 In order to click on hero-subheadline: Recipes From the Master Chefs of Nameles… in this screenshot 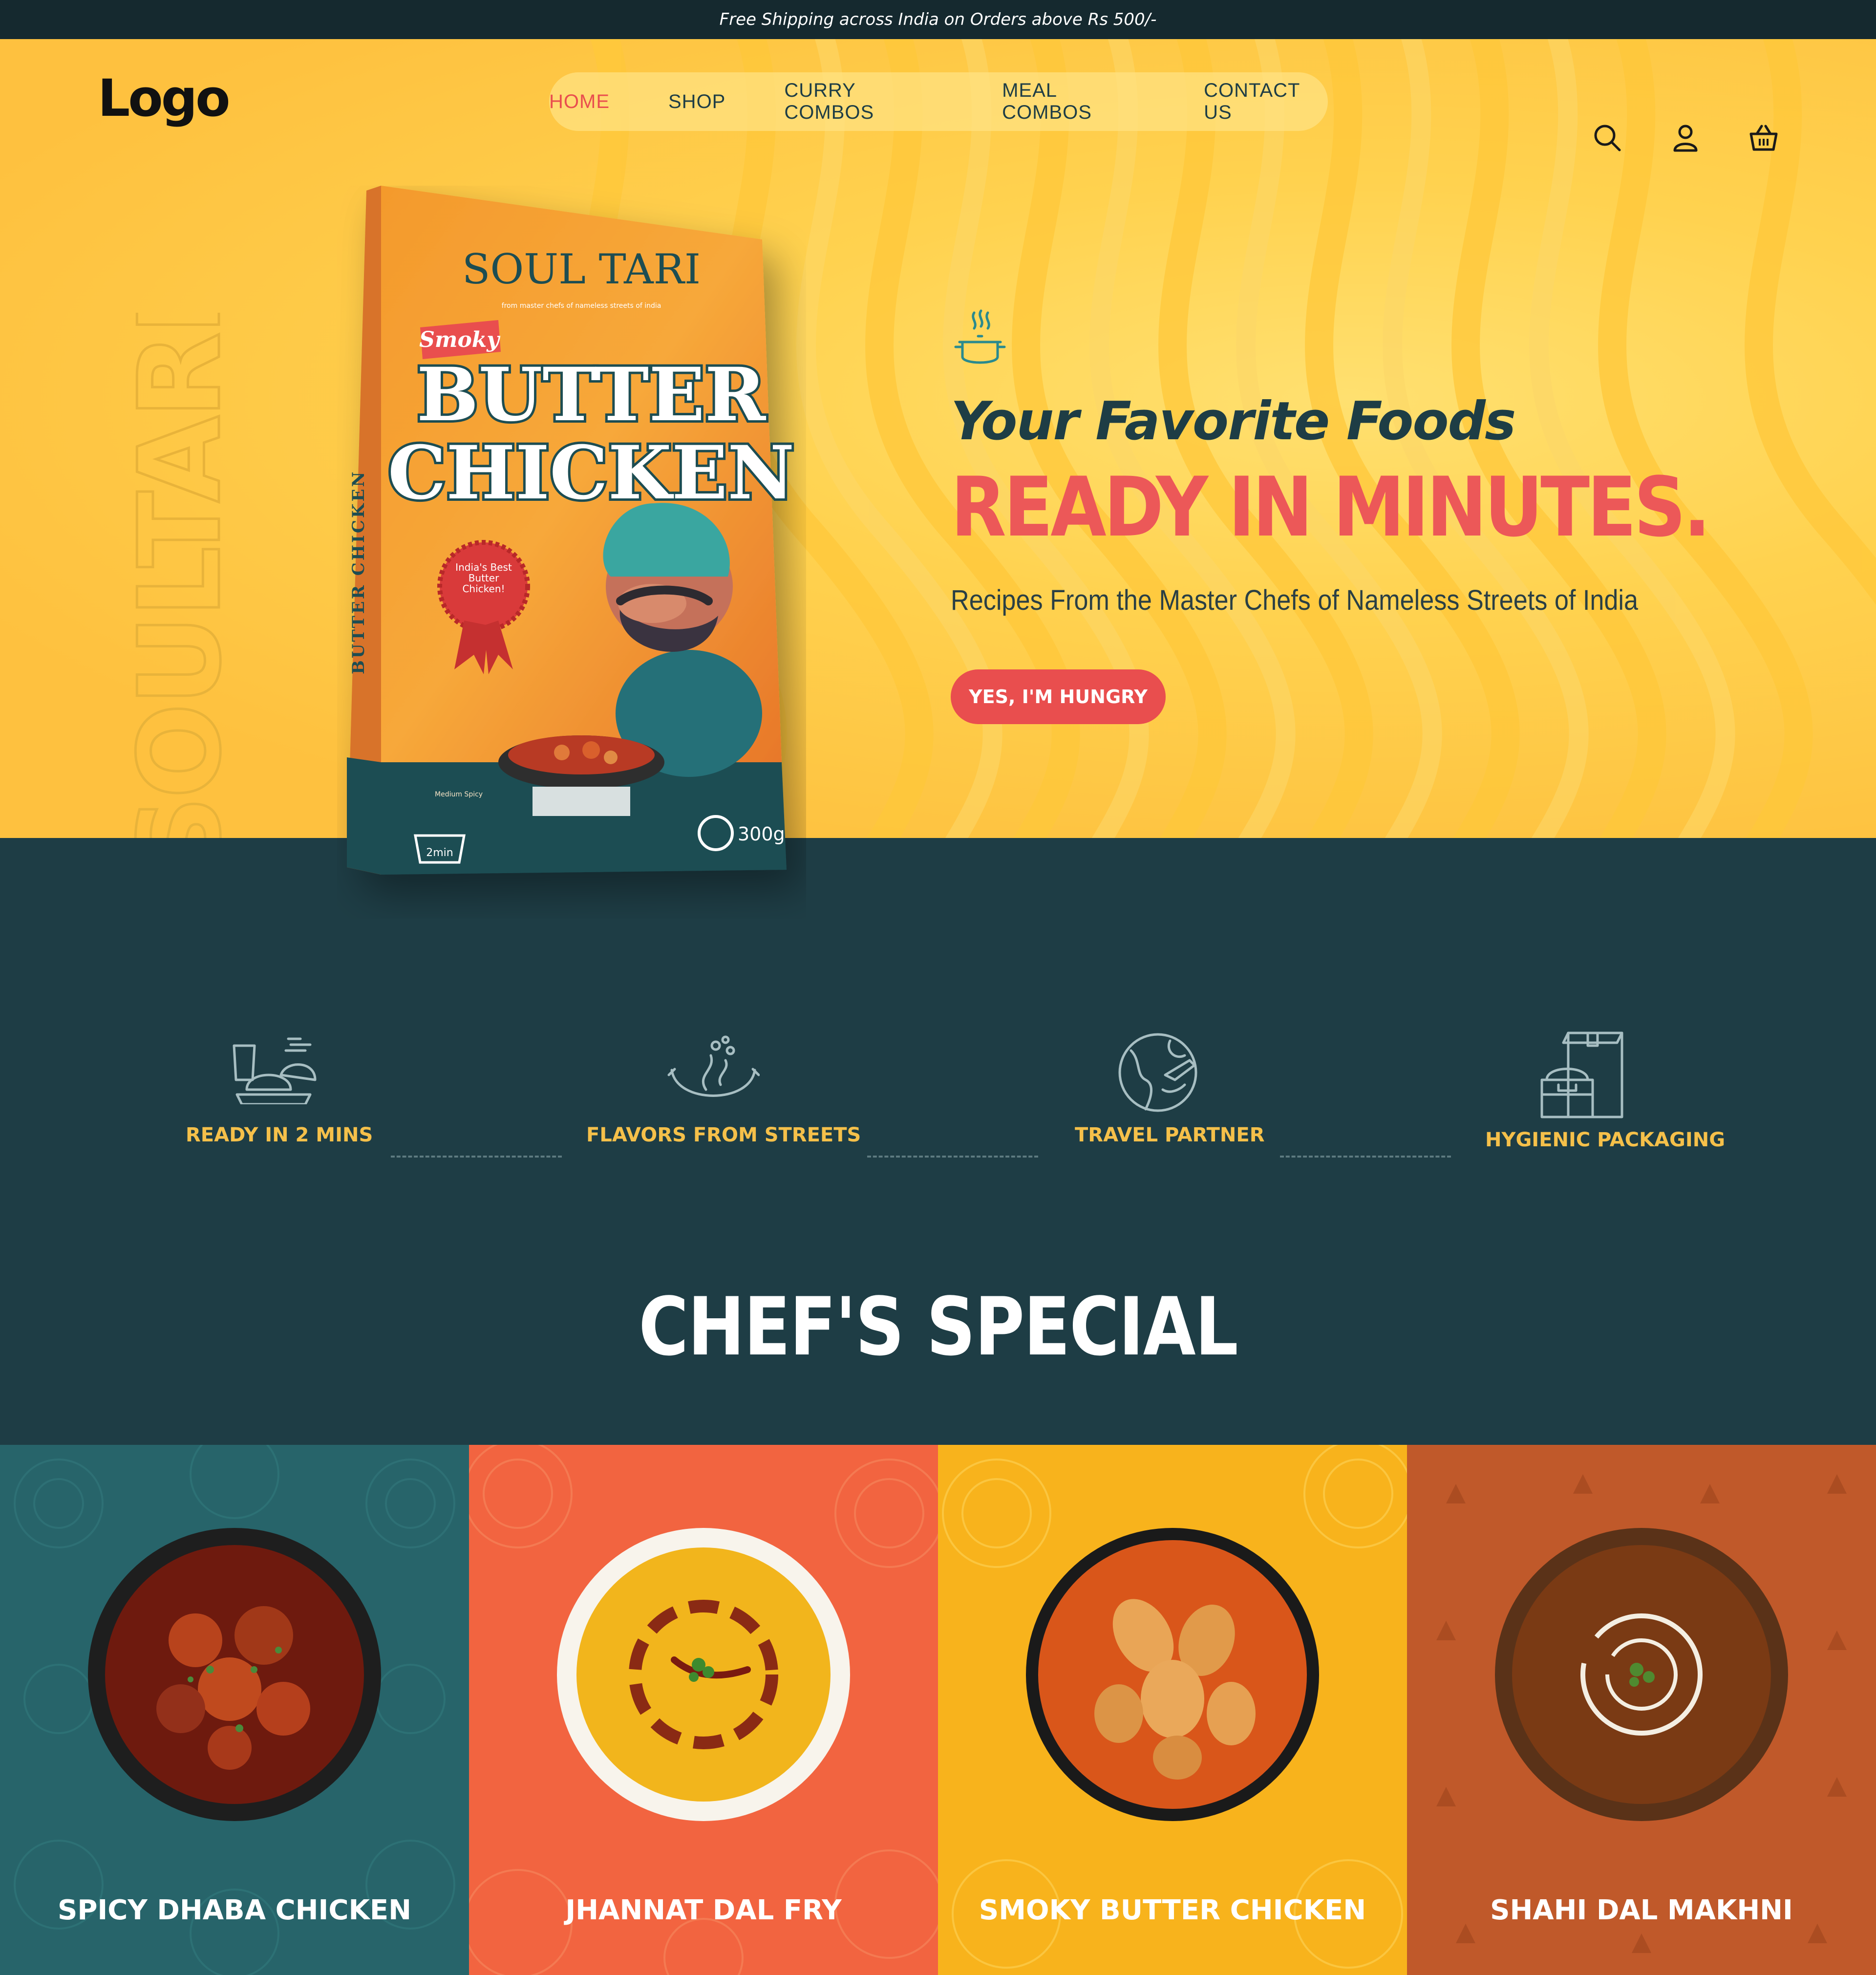, I will do `click(1295, 600)`.